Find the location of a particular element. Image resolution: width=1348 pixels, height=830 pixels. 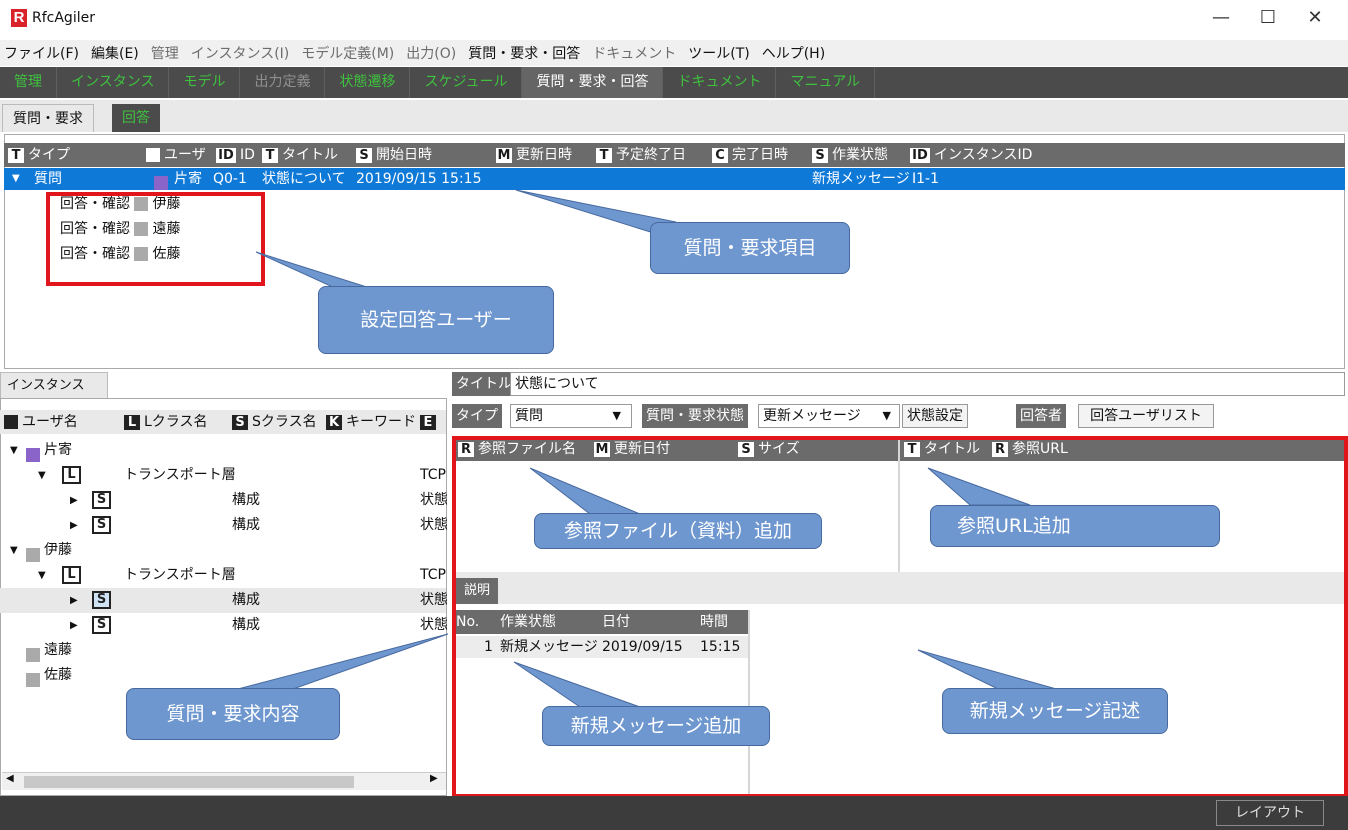

tab-state: 状態遷移 is located at coordinates (368, 82).